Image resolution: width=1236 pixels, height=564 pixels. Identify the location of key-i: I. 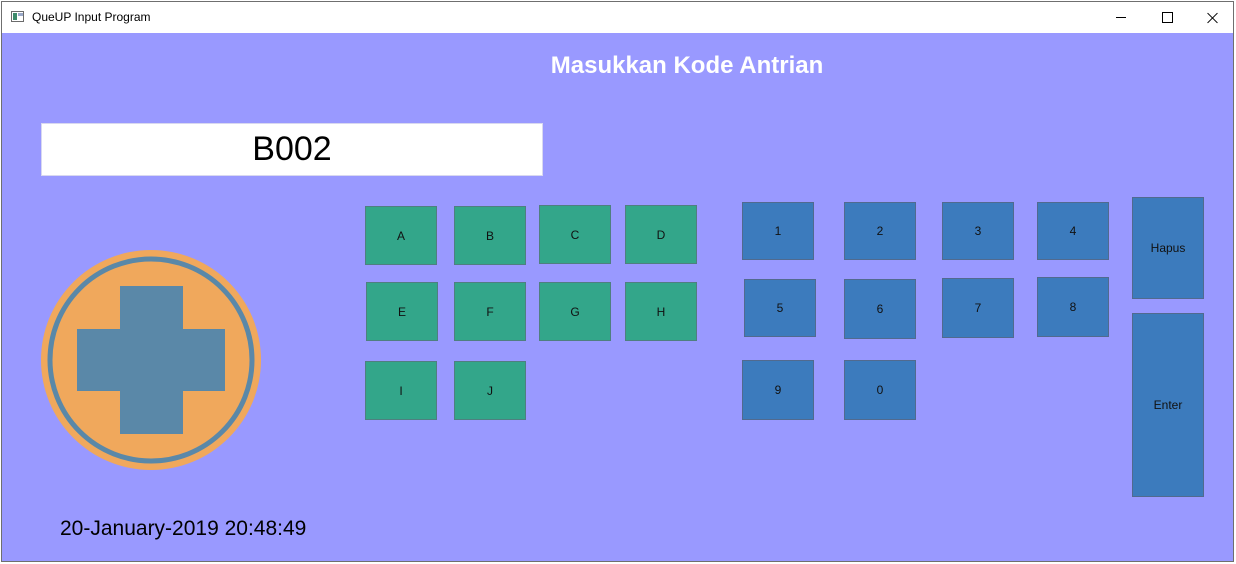
(401, 390).